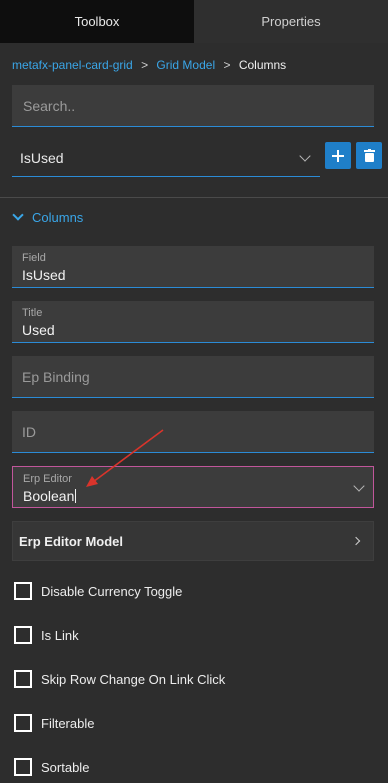  I want to click on checkbox-skip-row-change: Skip Row Change On Link Click, so click(119, 679).